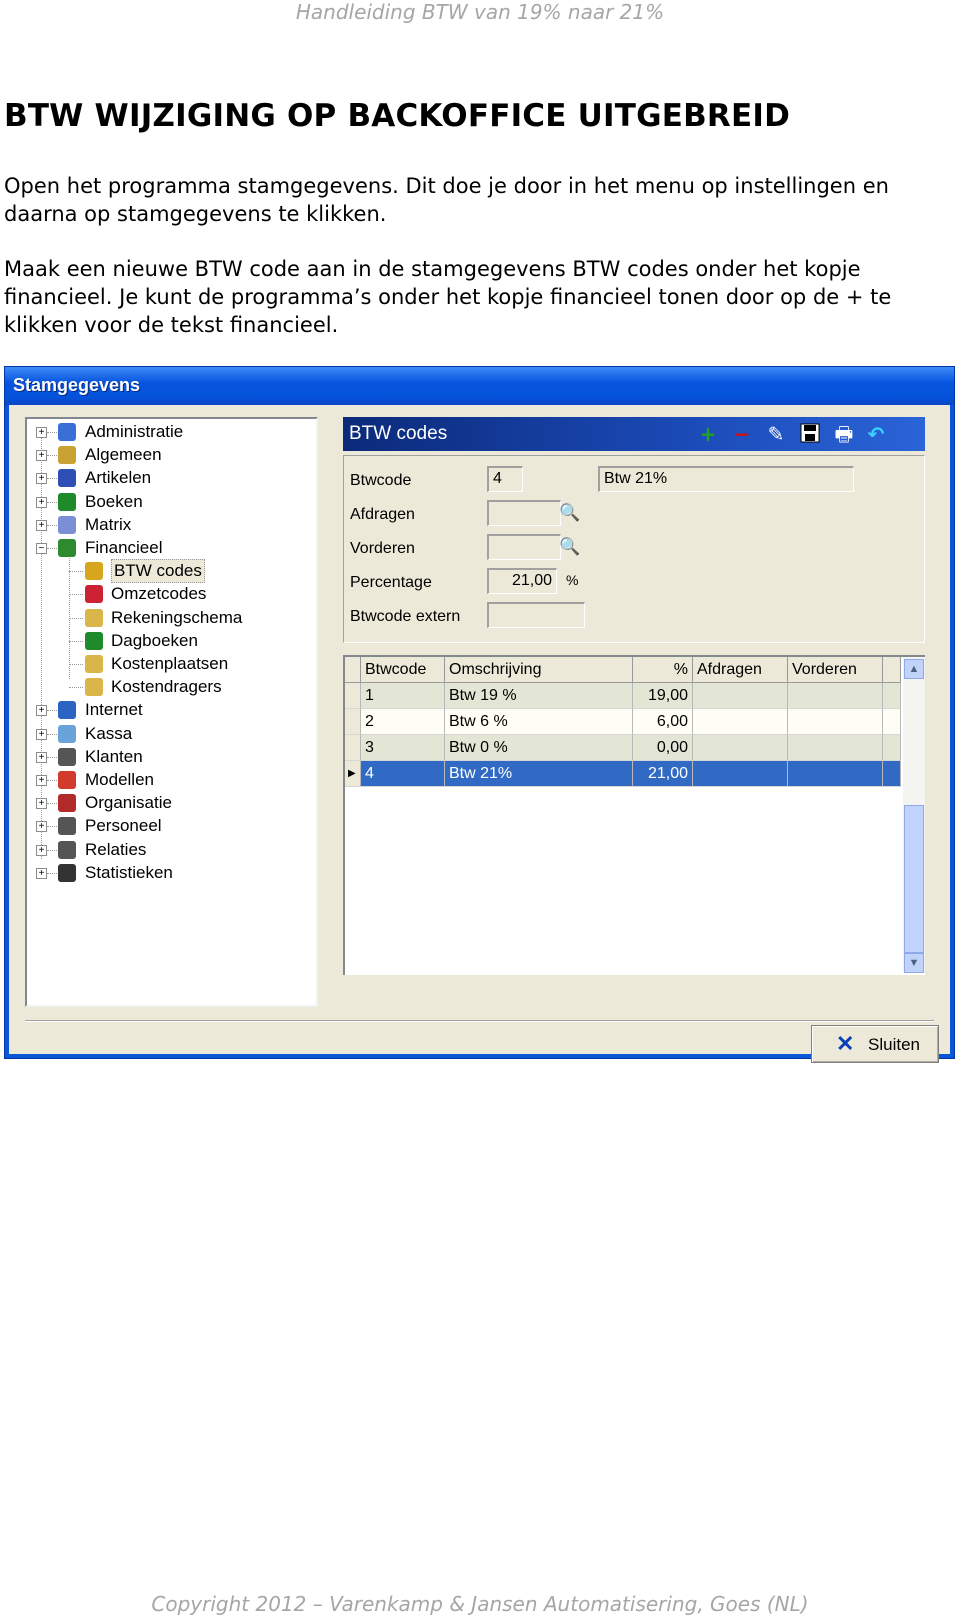 The width and height of the screenshot is (960, 1616). Describe the element at coordinates (539, 722) in the screenshot. I see `cell-omschrijving: Btw 6 %` at that location.